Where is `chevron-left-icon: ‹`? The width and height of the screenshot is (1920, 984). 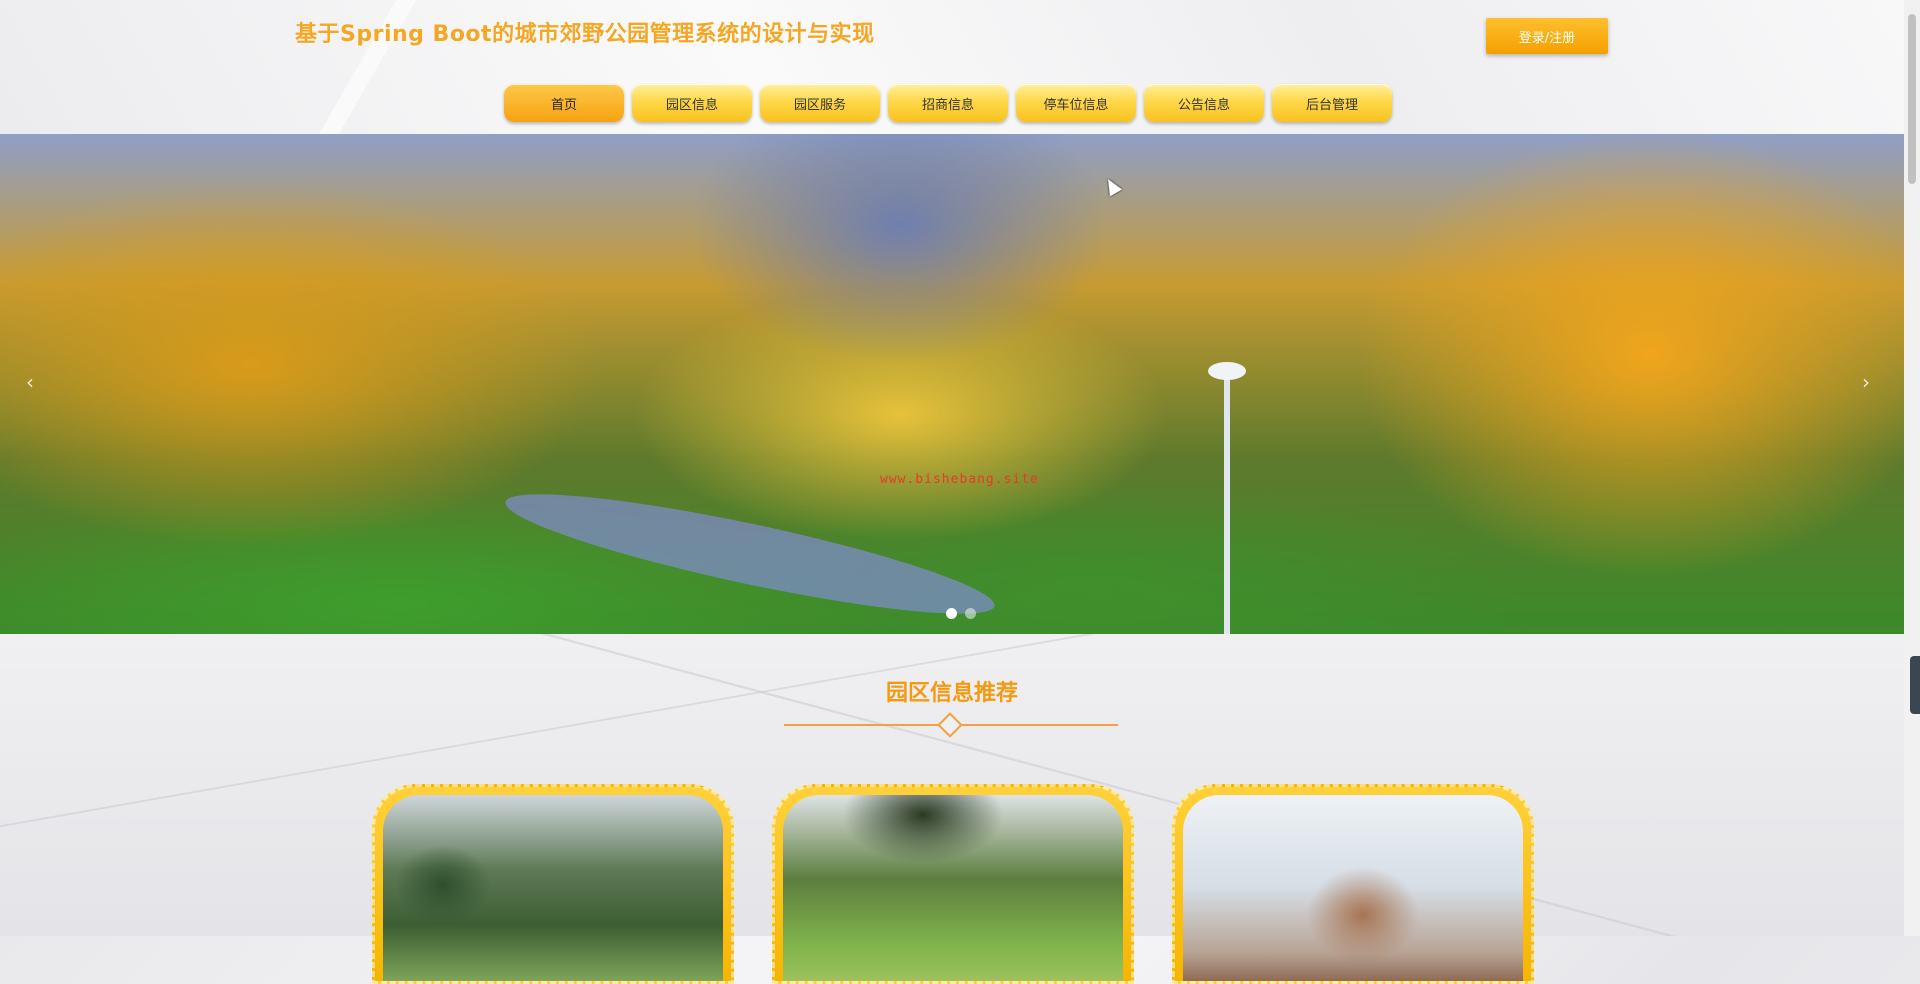 chevron-left-icon: ‹ is located at coordinates (30, 382).